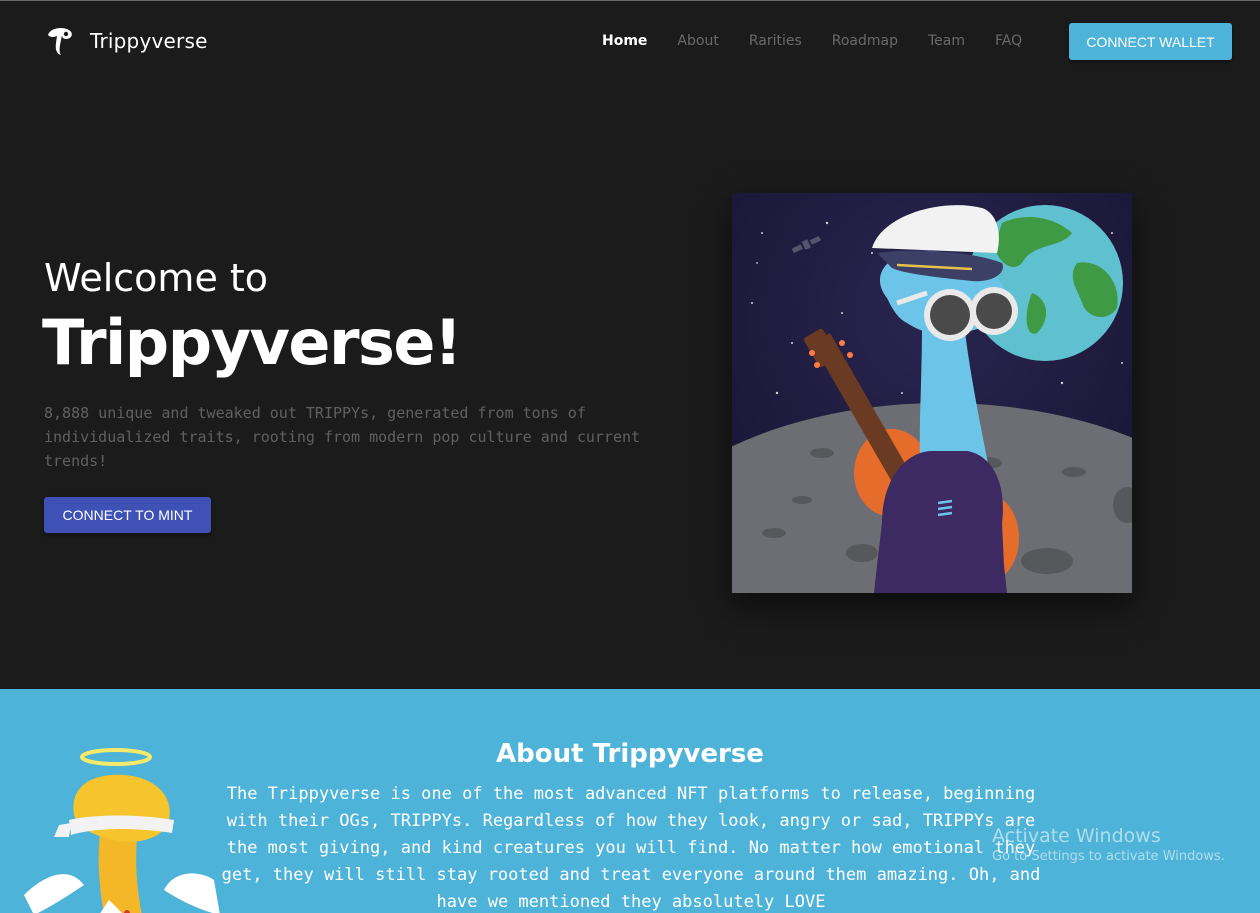 The height and width of the screenshot is (913, 1260). I want to click on nav-item-about: About, so click(697, 41).